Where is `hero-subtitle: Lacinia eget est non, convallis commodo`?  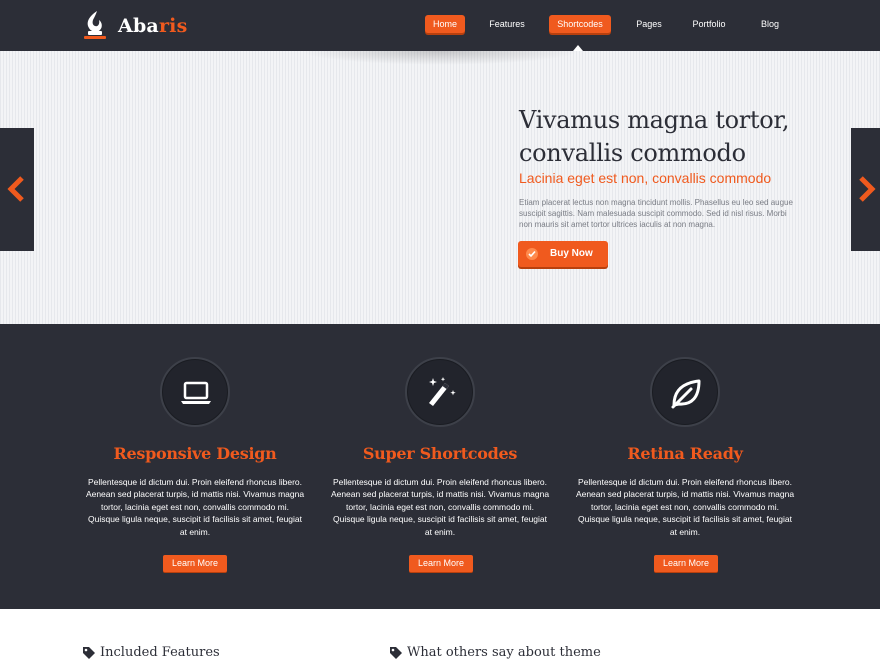
hero-subtitle: Lacinia eget est non, convallis commodo is located at coordinates (645, 178).